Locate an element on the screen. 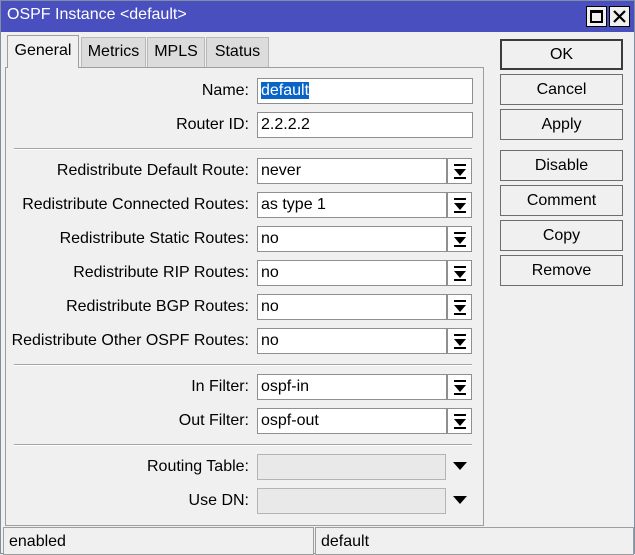 The image size is (635, 555). redistribute-default-label: Redistribute Default Route: is located at coordinates (152, 170).